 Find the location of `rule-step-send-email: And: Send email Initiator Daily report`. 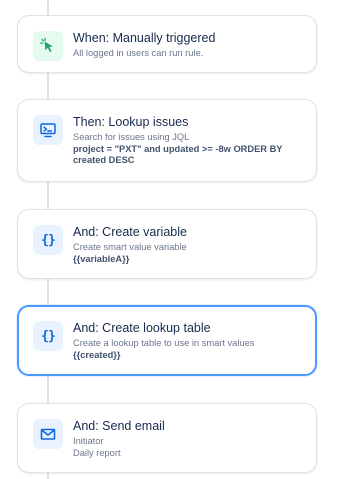

rule-step-send-email: And: Send email Initiator Daily report is located at coordinates (167, 438).